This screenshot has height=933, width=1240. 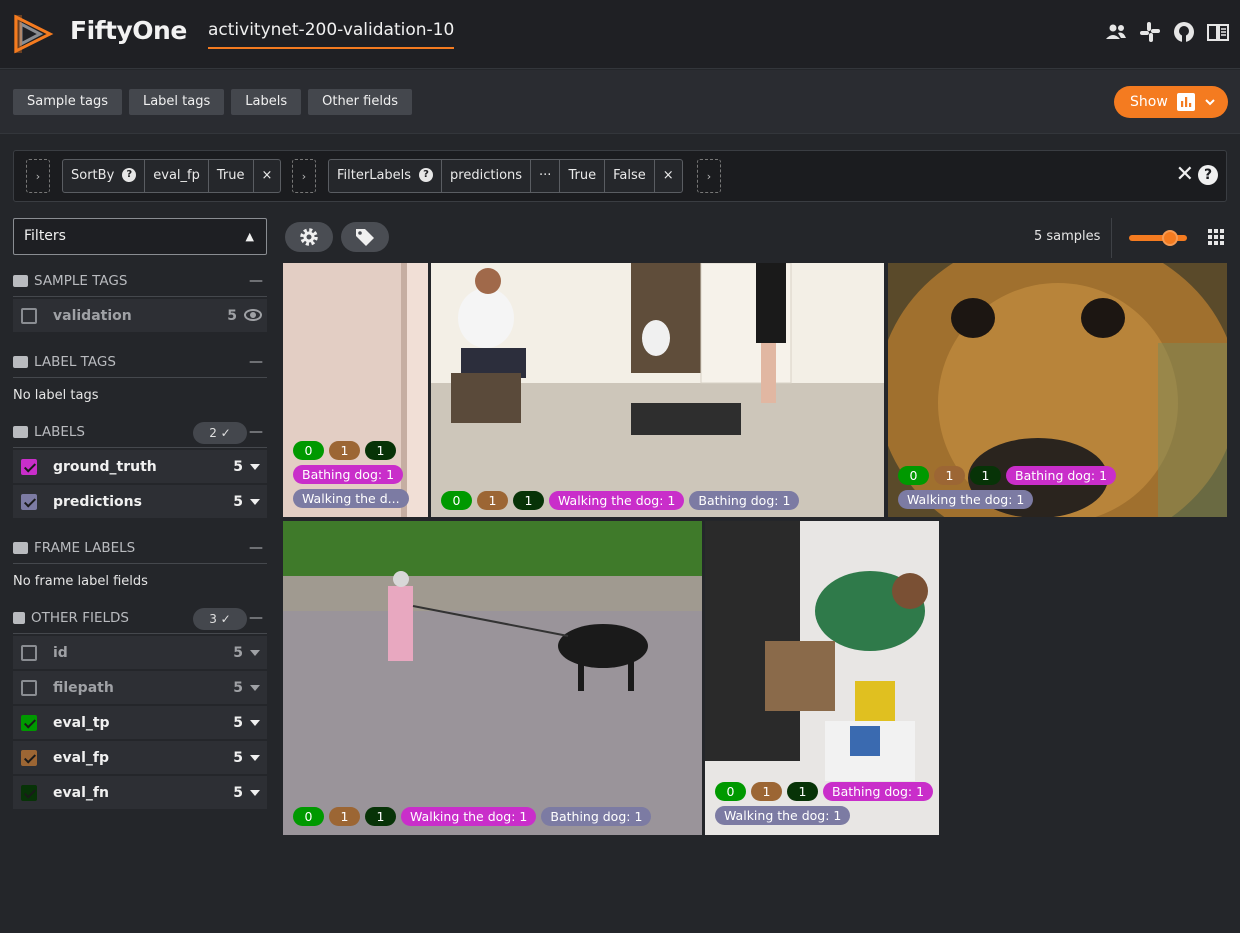 What do you see at coordinates (128, 30) in the screenshot?
I see `brand-name: FiftyOne` at bounding box center [128, 30].